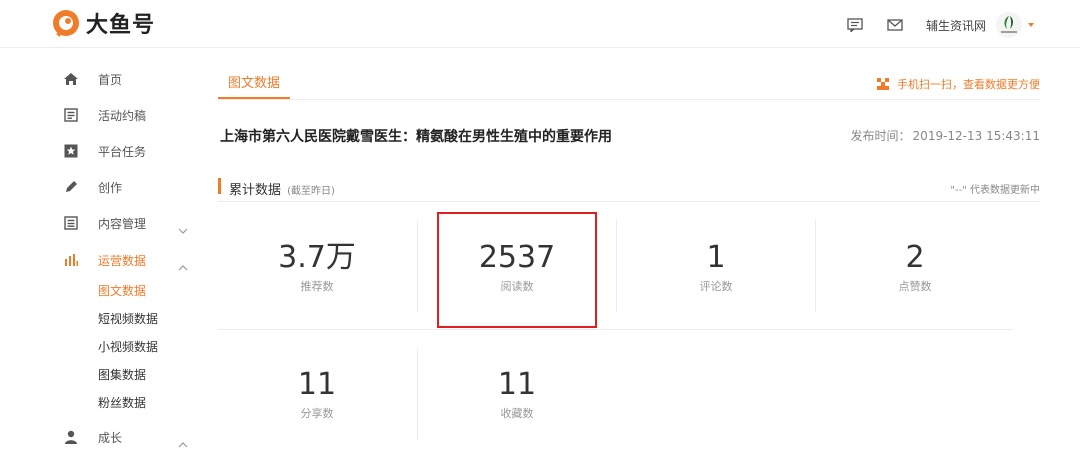 The height and width of the screenshot is (457, 1080). I want to click on stat-likes: 2 点赞数, so click(915, 267).